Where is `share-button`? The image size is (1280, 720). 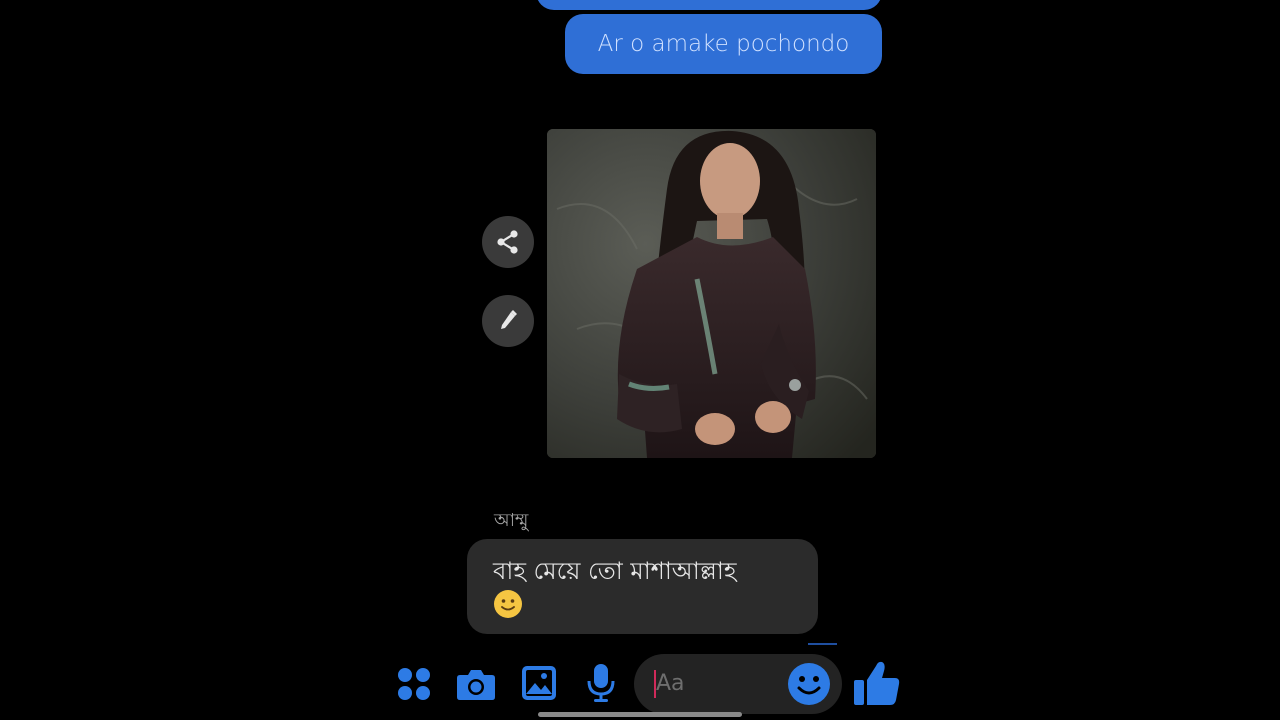
share-button is located at coordinates (508, 242).